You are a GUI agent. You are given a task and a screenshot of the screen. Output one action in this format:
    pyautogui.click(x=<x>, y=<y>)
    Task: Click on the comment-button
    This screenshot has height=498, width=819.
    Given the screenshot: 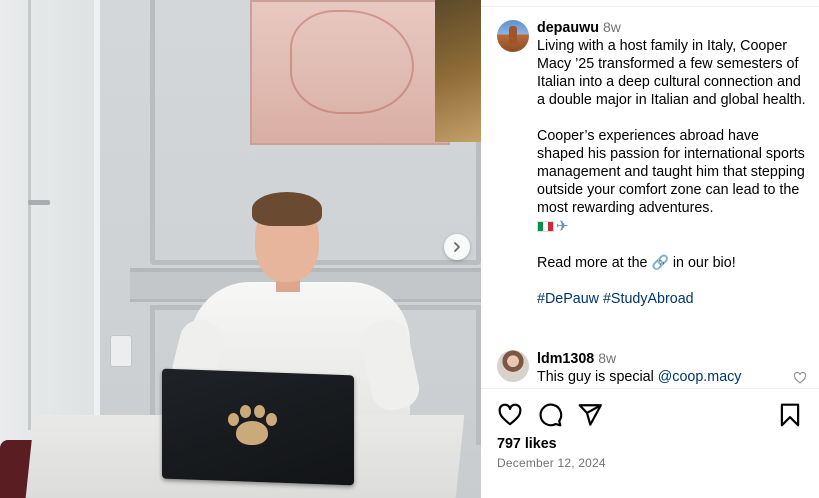 What is the action you would take?
    pyautogui.click(x=550, y=415)
    